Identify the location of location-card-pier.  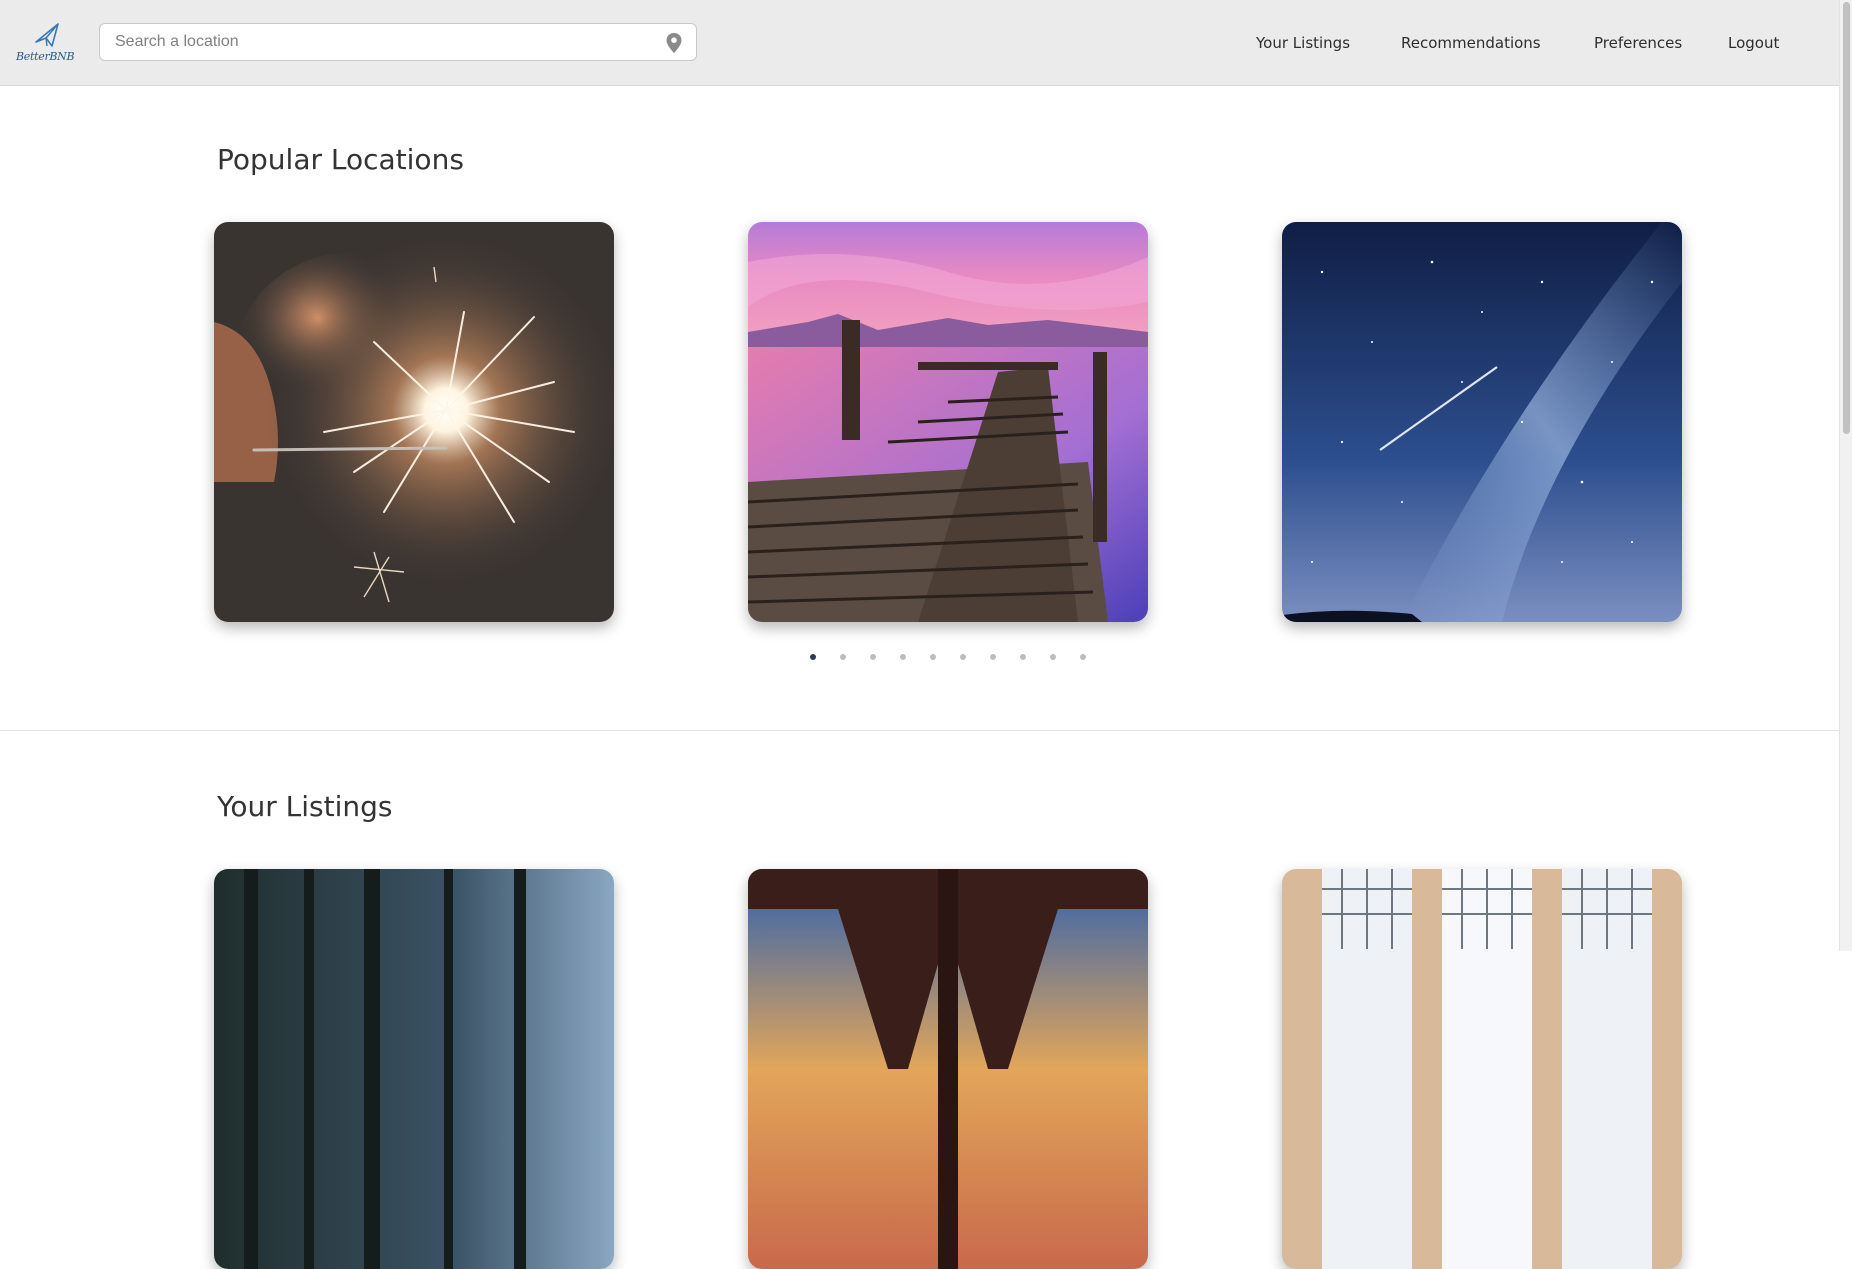
(948, 422).